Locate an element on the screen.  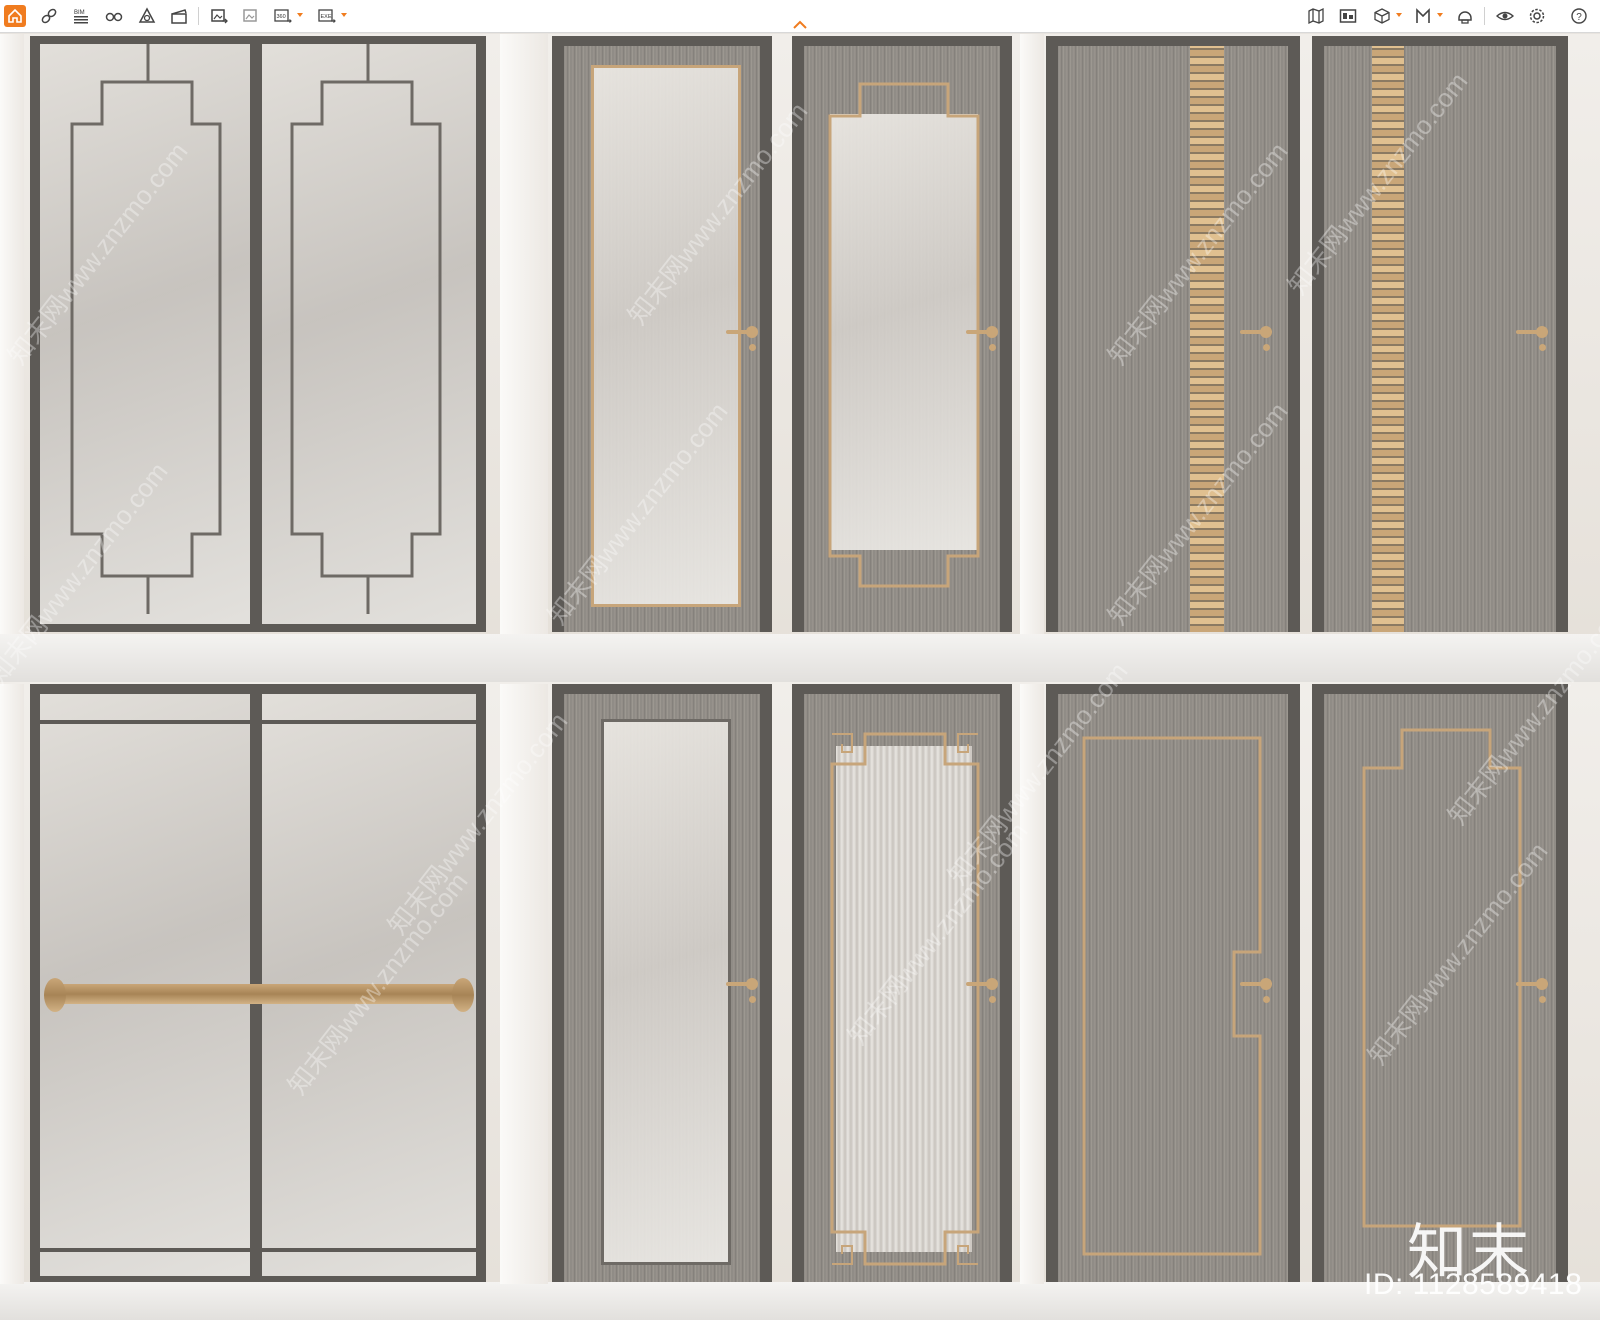
collapse-arrow-icon is located at coordinates (800, 25).